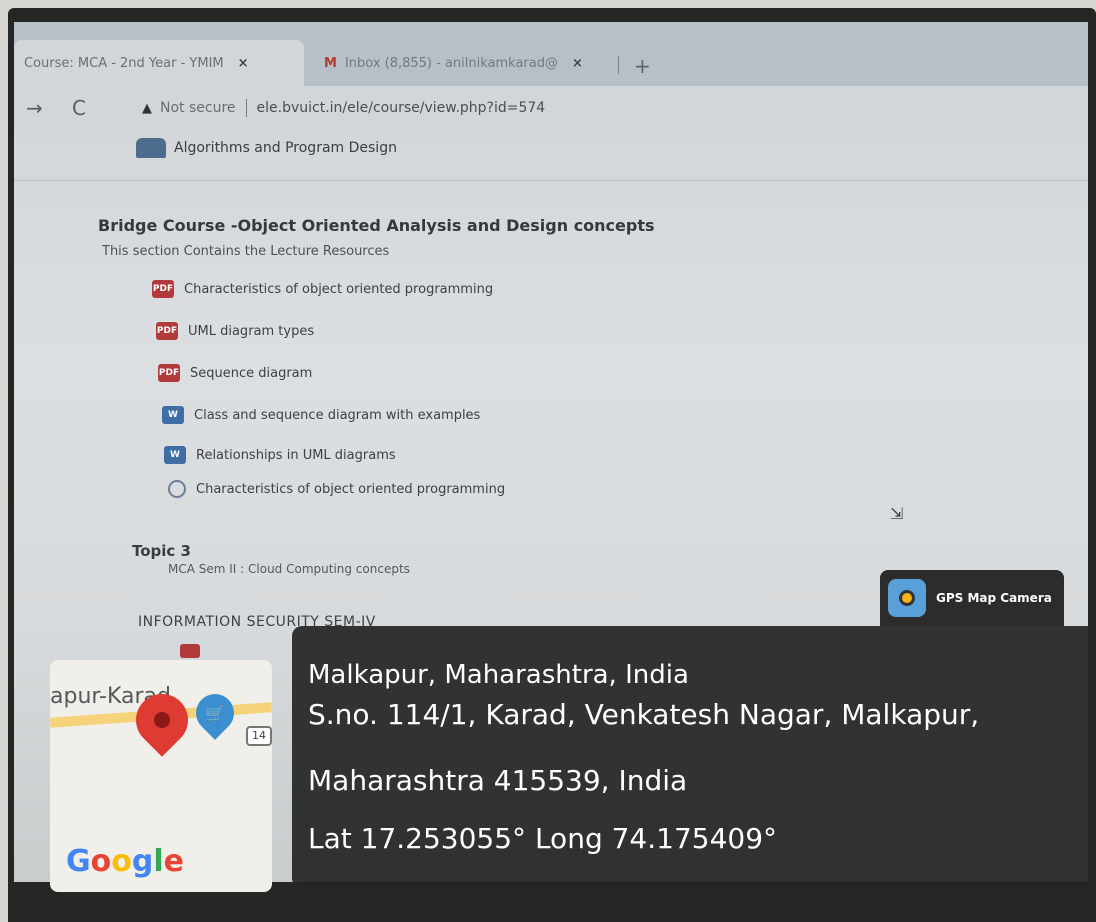 Image resolution: width=1096 pixels, height=922 pixels. I want to click on resource-link: W Relationships in UML diagrams, so click(280, 455).